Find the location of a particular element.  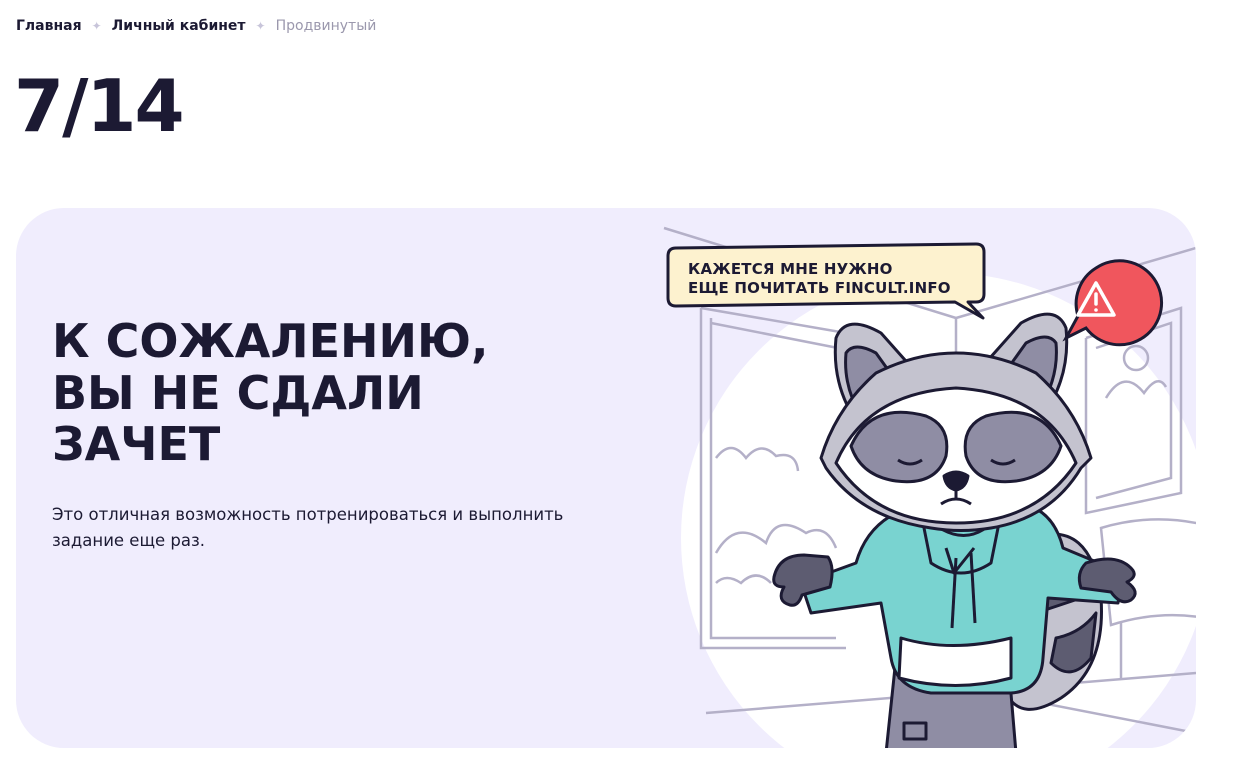

breadcrumb-home-link: Главная is located at coordinates (49, 26).